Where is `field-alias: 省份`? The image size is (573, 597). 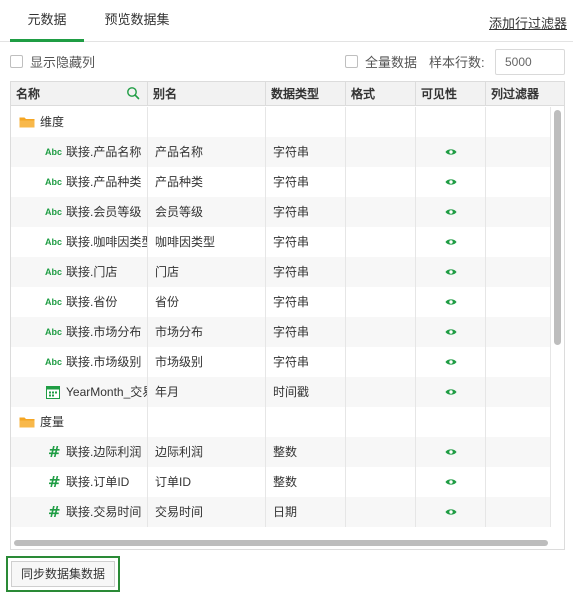
field-alias: 省份 is located at coordinates (207, 302).